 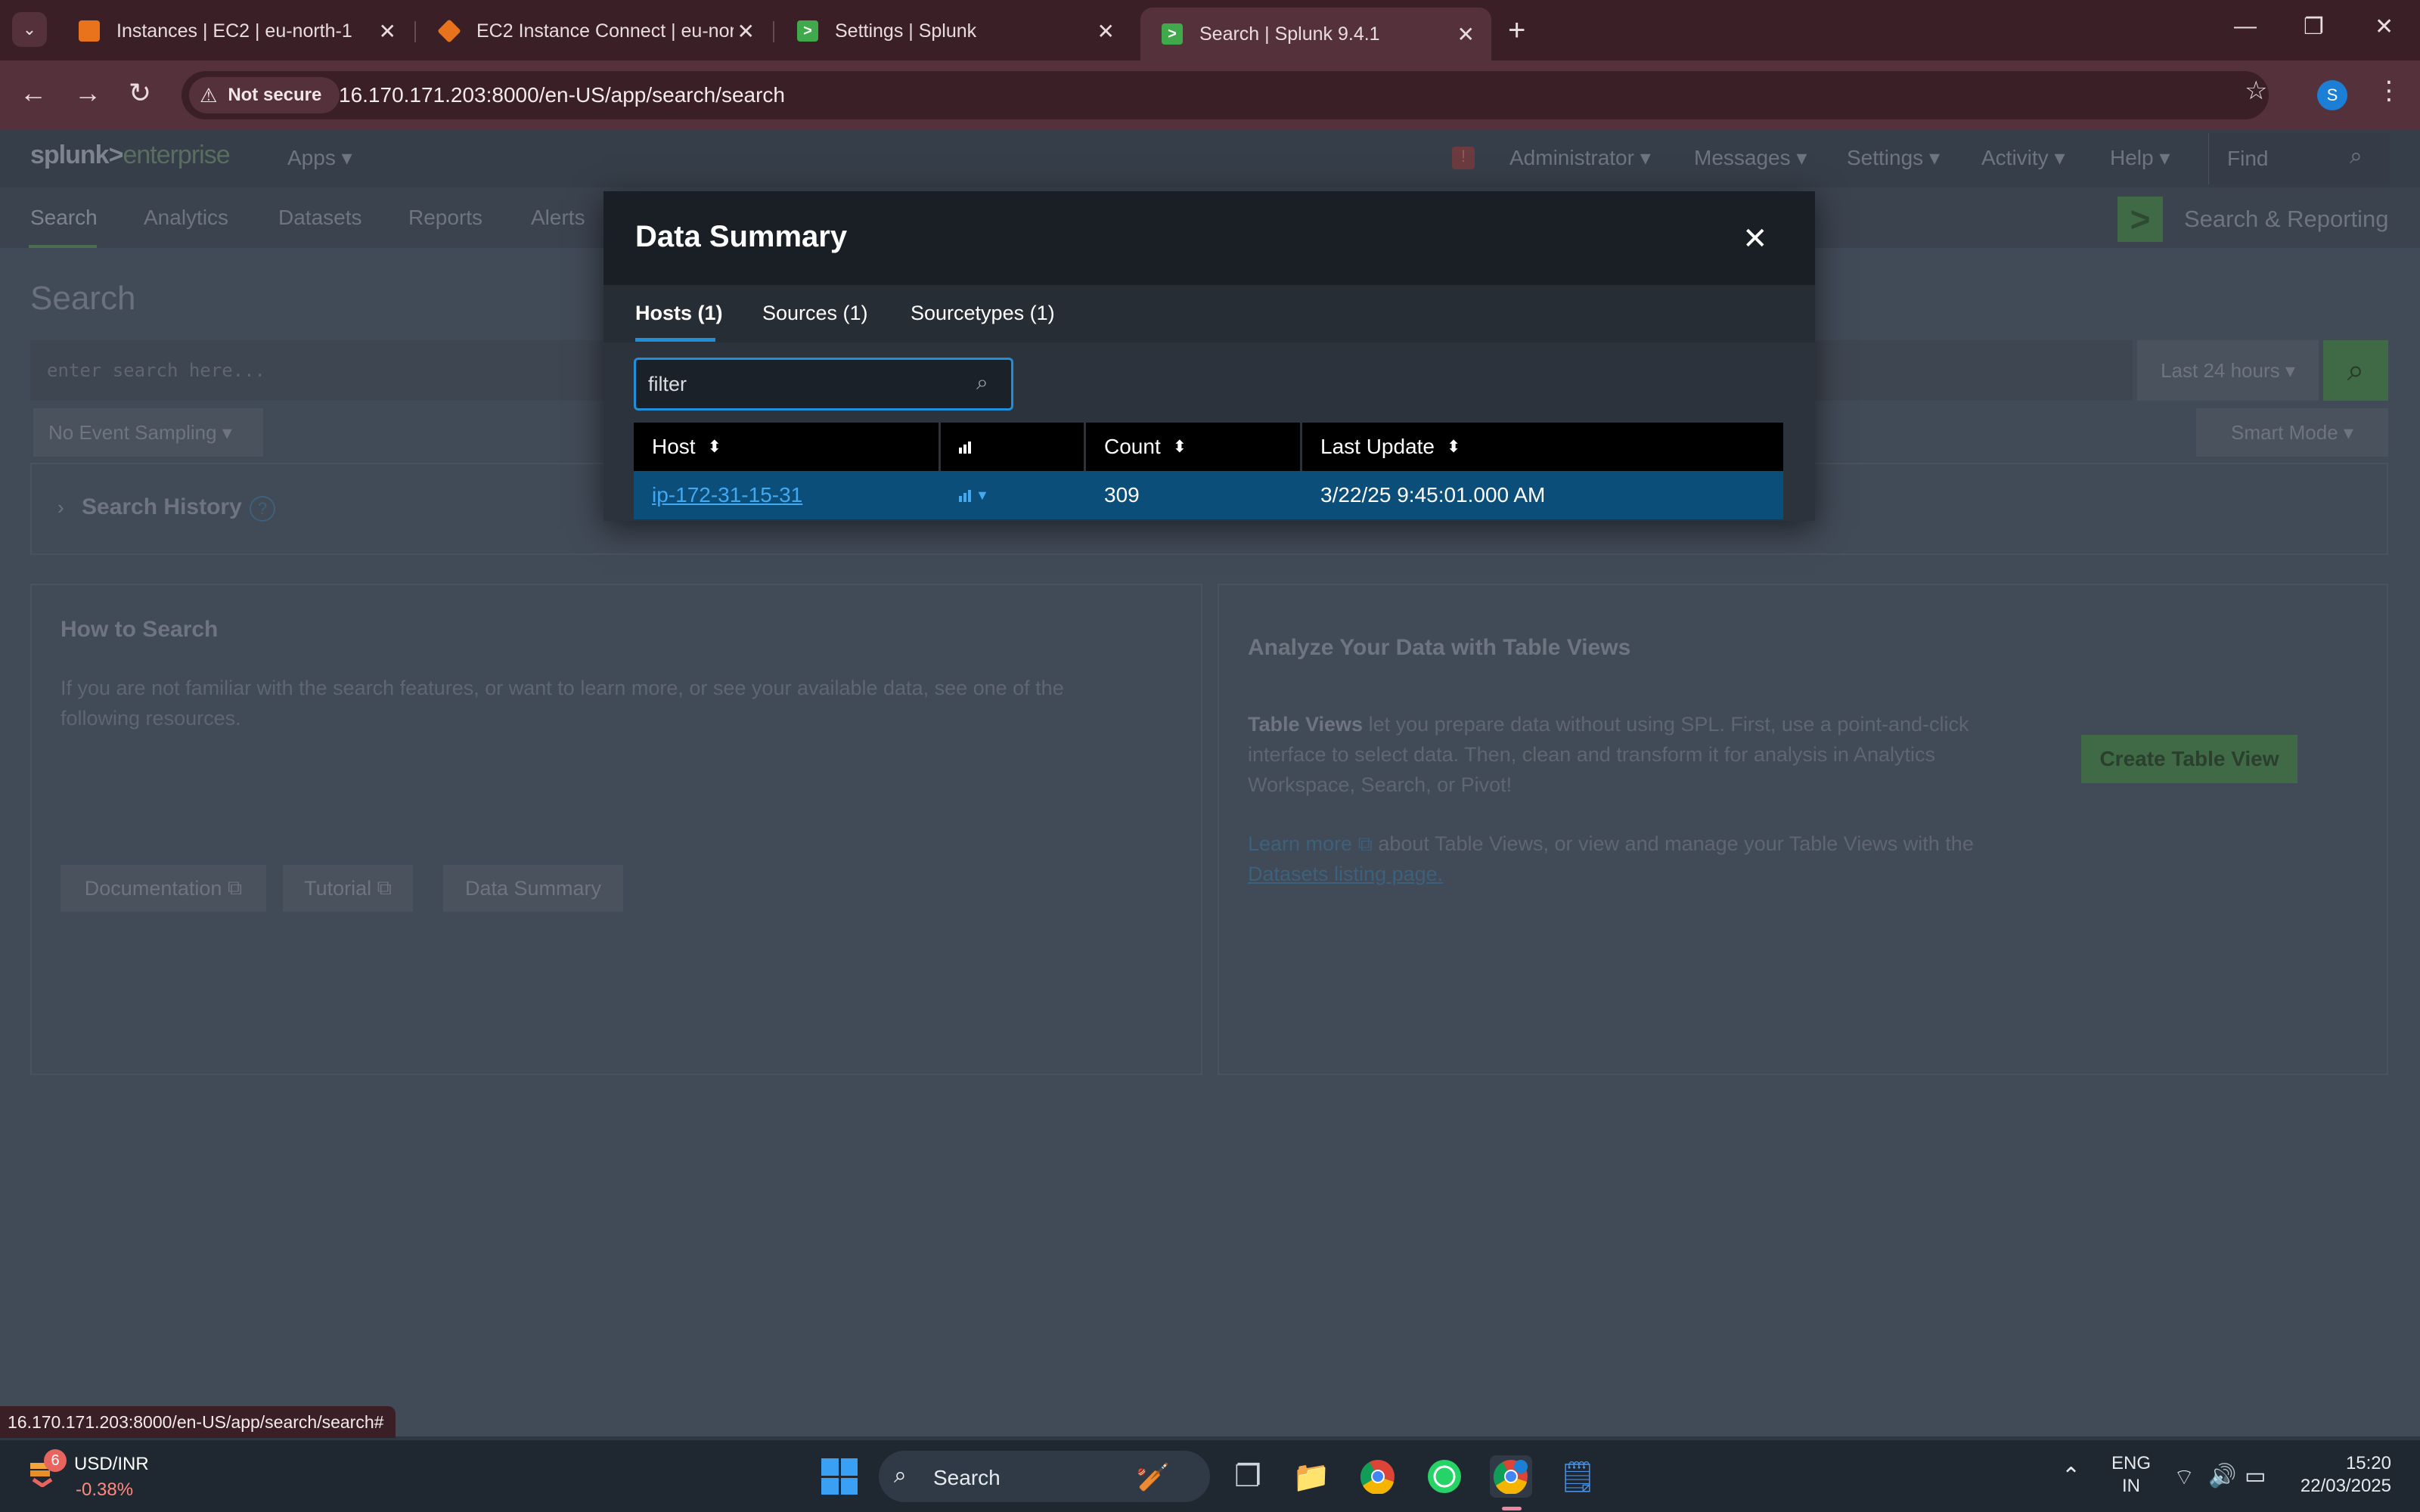 What do you see at coordinates (140, 93) in the screenshot?
I see `reload-icon: ↻` at bounding box center [140, 93].